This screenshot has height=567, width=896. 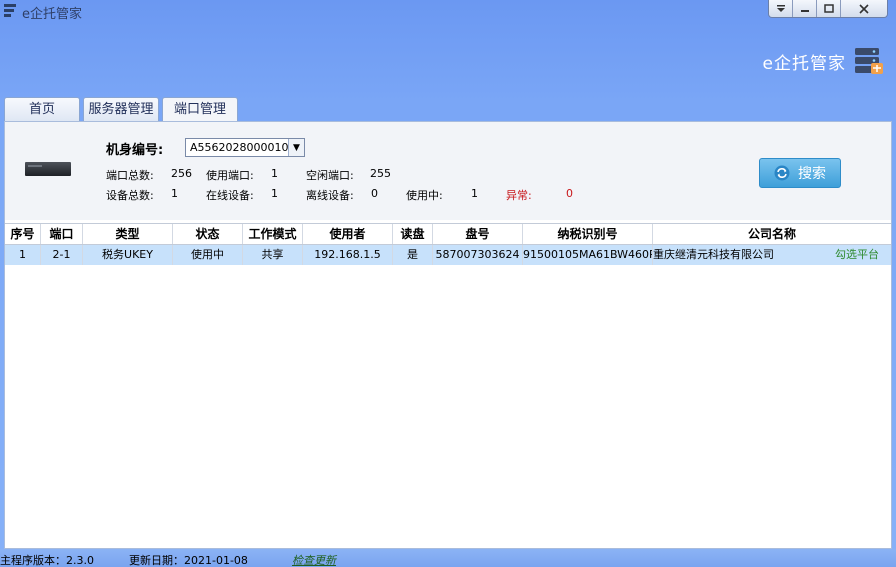 I want to click on col-header-type: 类型, so click(x=128, y=234).